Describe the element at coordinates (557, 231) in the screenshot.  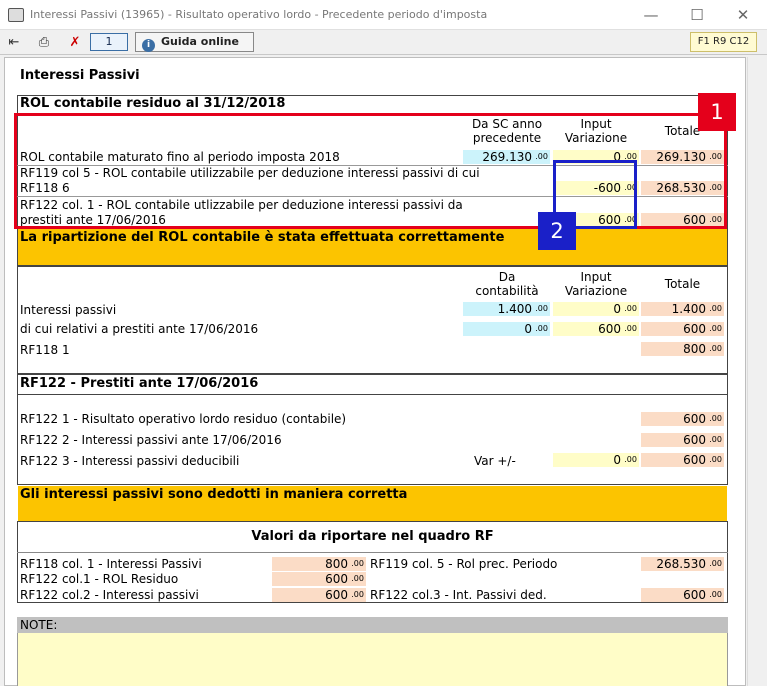
I see `annotation-badge-2: 2` at that location.